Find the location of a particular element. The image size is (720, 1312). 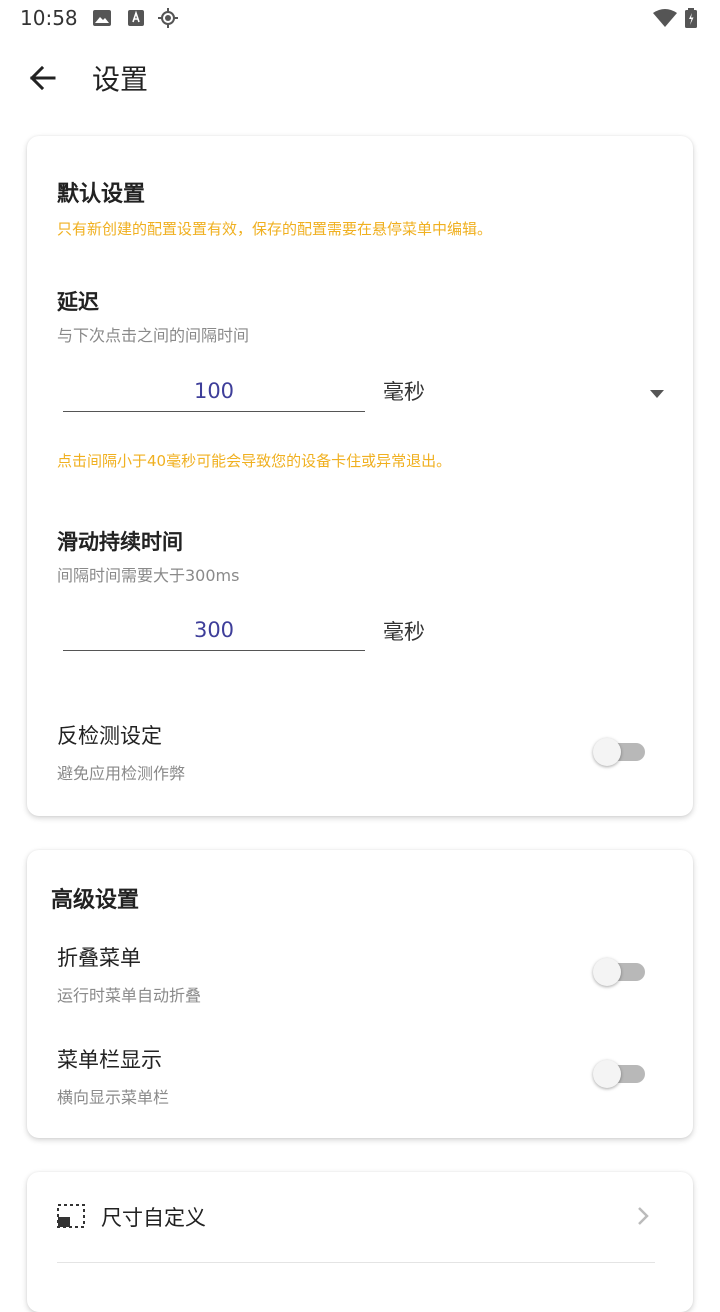

anti-detect-subtitle: 避免应用检测作弊 is located at coordinates (121, 773).